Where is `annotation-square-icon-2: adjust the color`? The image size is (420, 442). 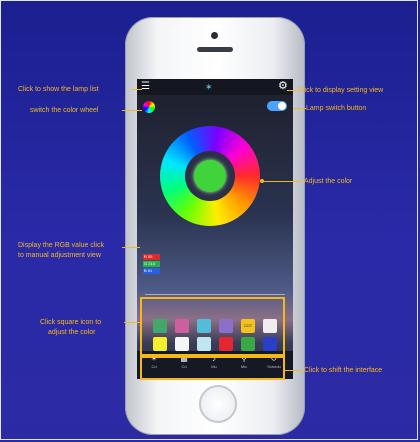
annotation-square-icon-2: adjust the color is located at coordinates (72, 332).